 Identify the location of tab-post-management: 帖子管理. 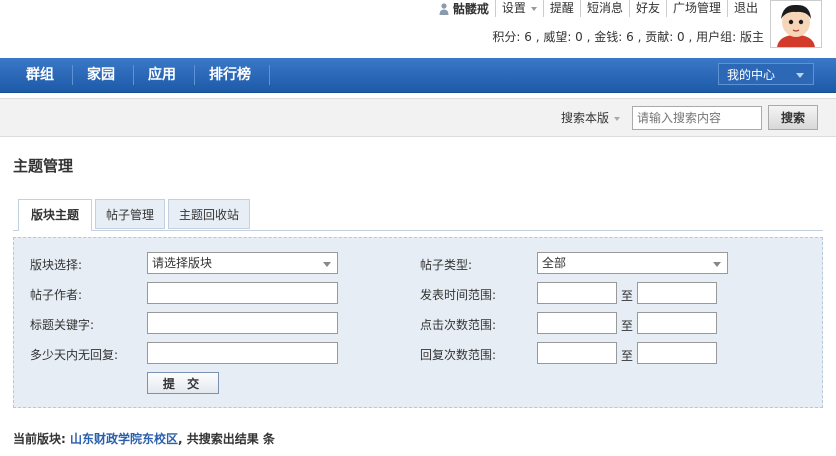
(130, 214).